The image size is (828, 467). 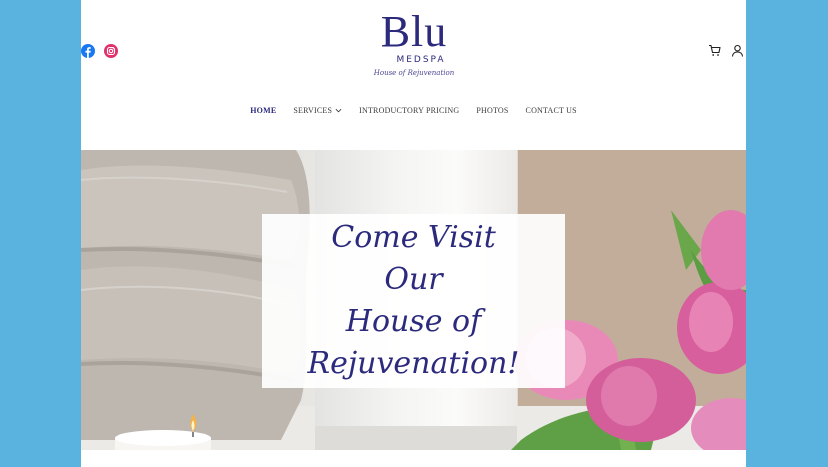 What do you see at coordinates (163, 432) in the screenshot?
I see `candle-image` at bounding box center [163, 432].